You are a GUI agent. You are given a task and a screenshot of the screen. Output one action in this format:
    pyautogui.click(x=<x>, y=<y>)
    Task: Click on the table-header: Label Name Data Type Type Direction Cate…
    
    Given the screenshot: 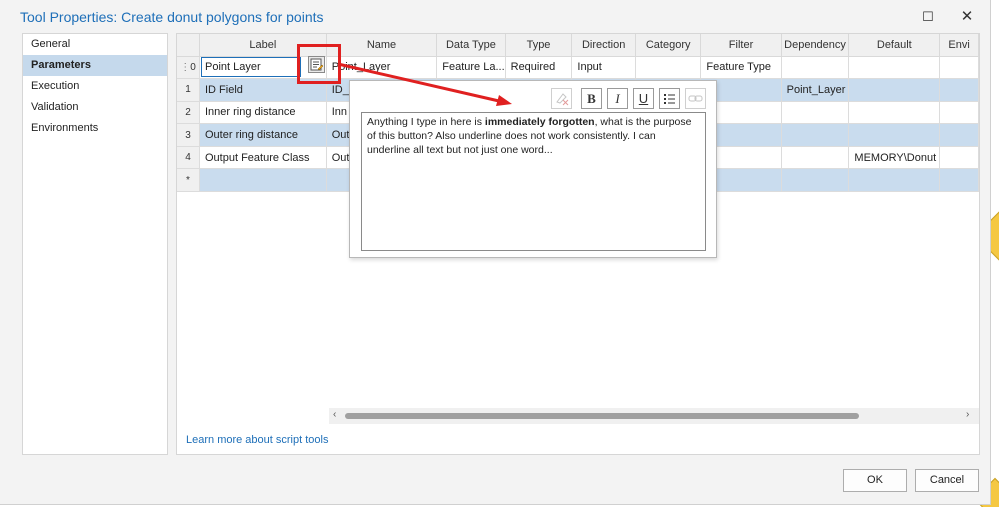 What is the action you would take?
    pyautogui.click(x=578, y=45)
    